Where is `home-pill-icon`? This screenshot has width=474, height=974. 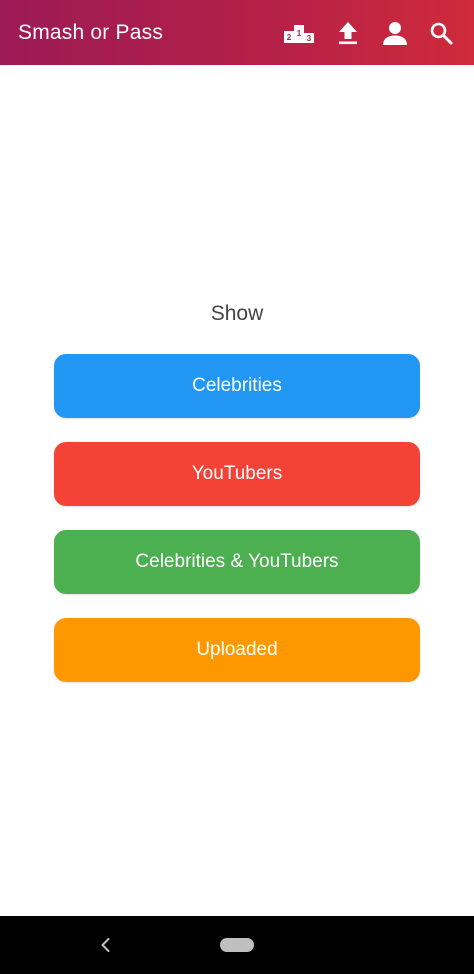 home-pill-icon is located at coordinates (237, 945).